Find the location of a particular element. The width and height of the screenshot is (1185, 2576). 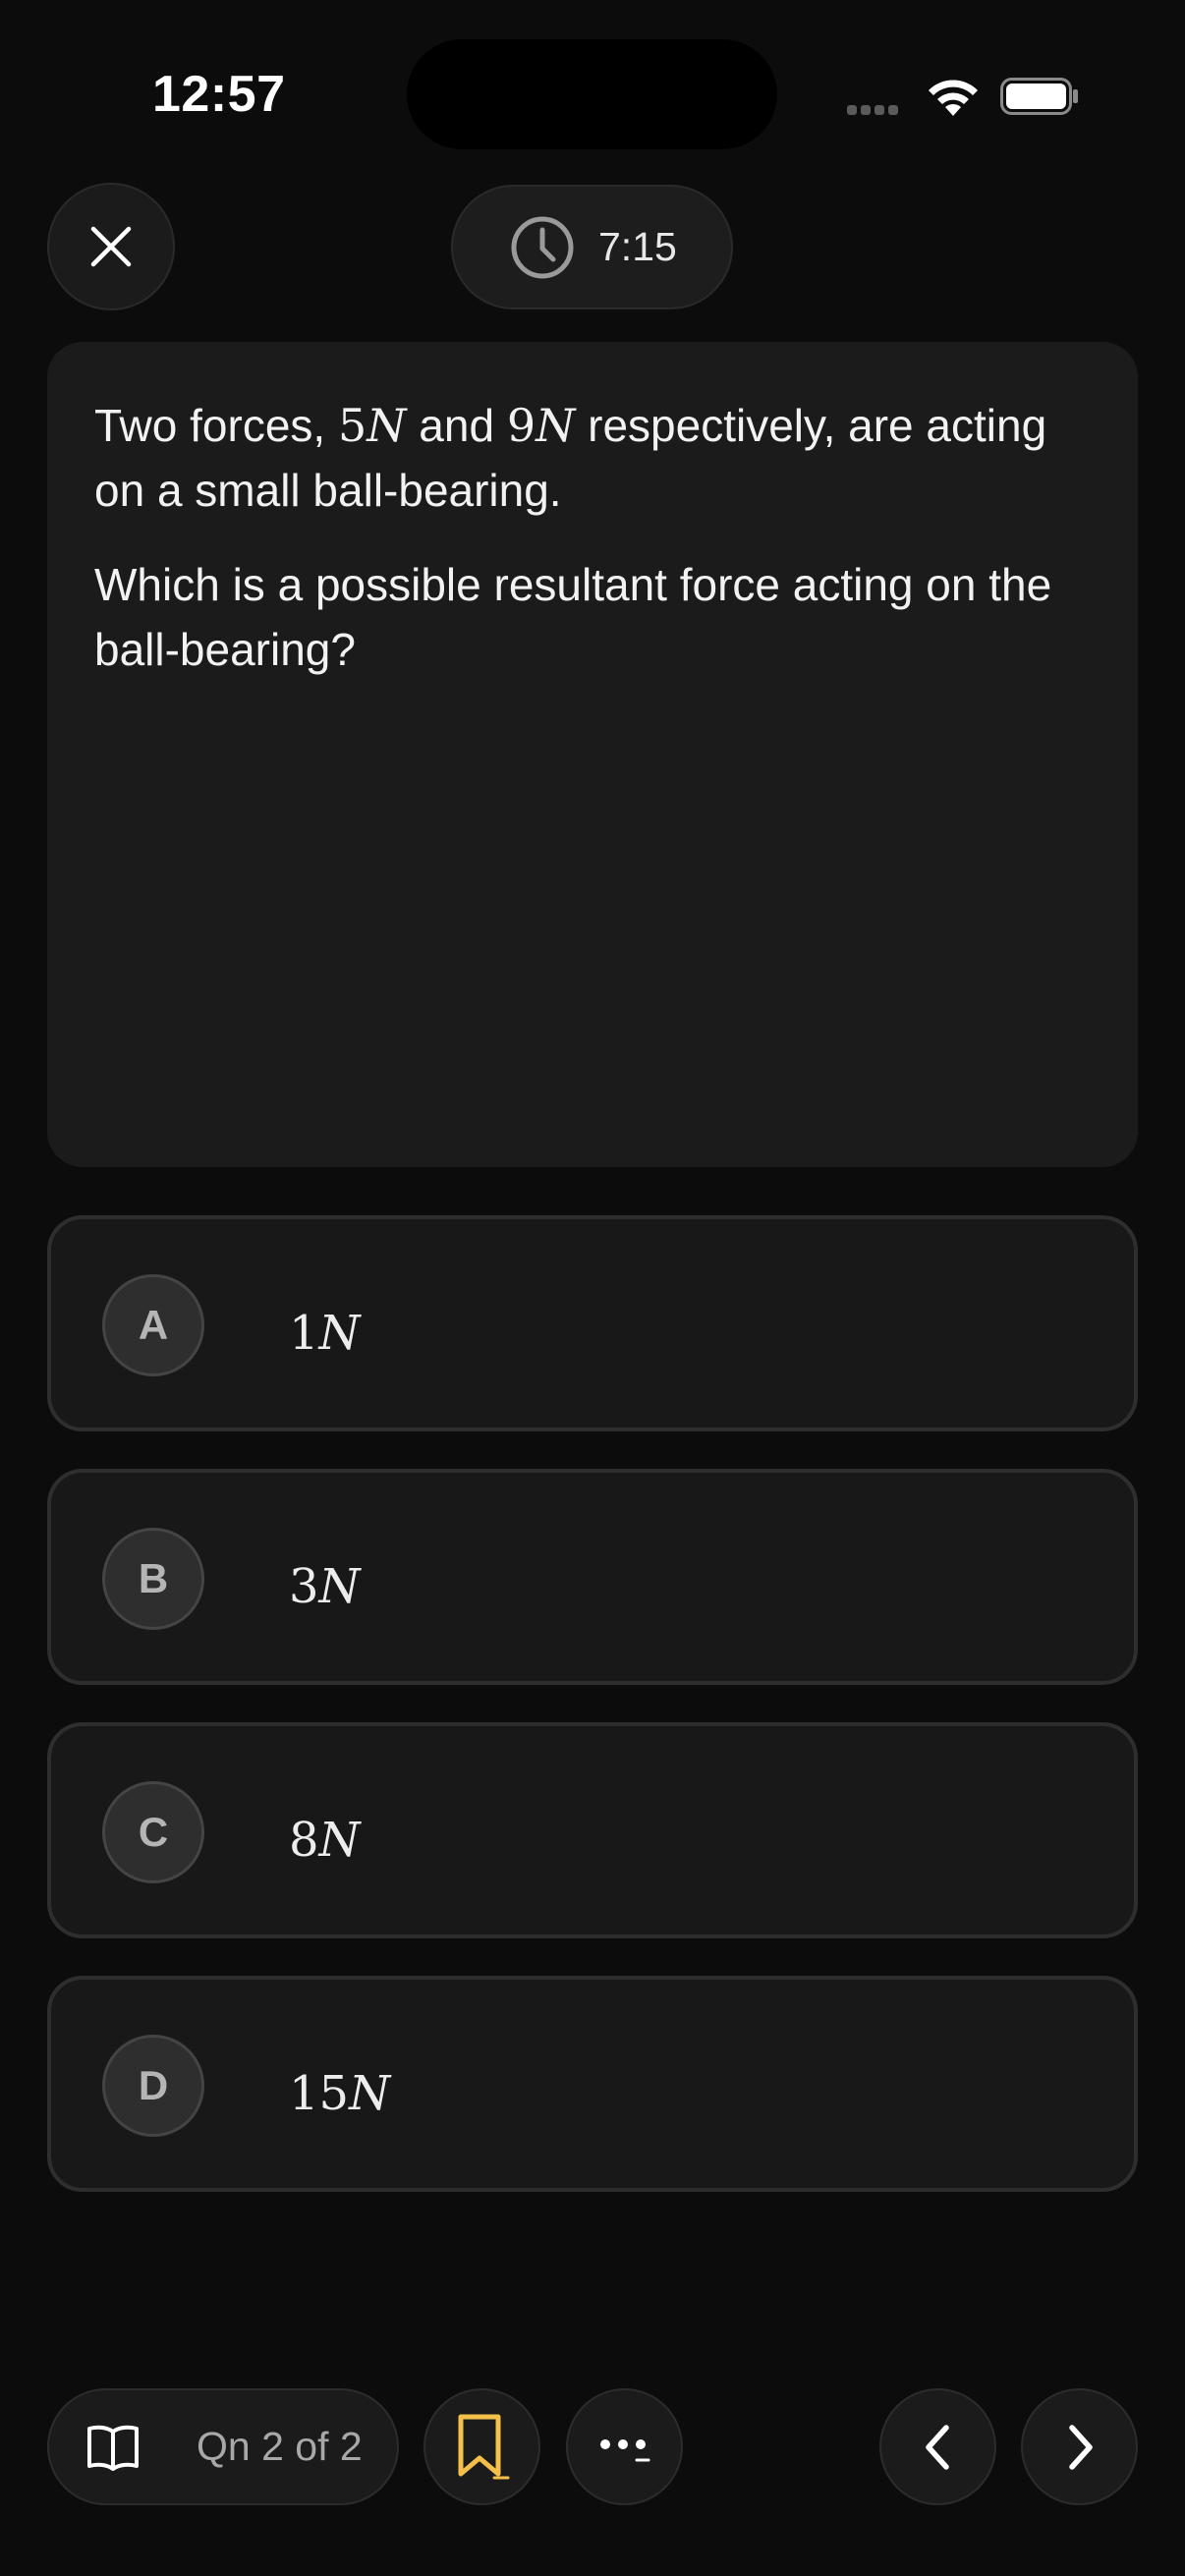

option-c: C 8N is located at coordinates (592, 1830).